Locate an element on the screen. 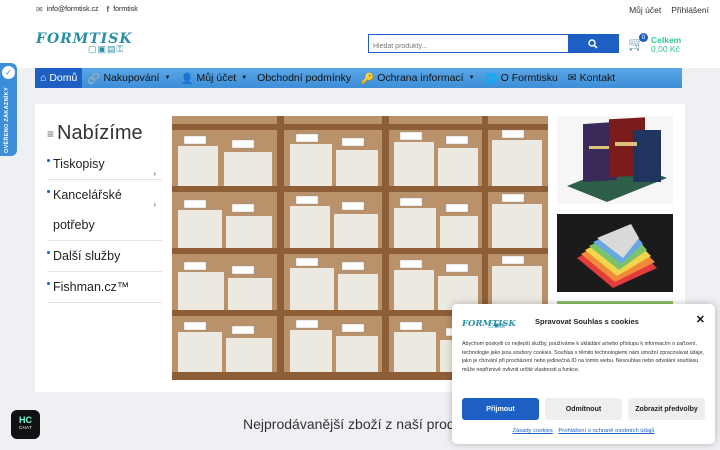 This screenshot has width=720, height=450. bestsellers-heading: Nejprodávanější zboží z naší prod is located at coordinates (349, 424).